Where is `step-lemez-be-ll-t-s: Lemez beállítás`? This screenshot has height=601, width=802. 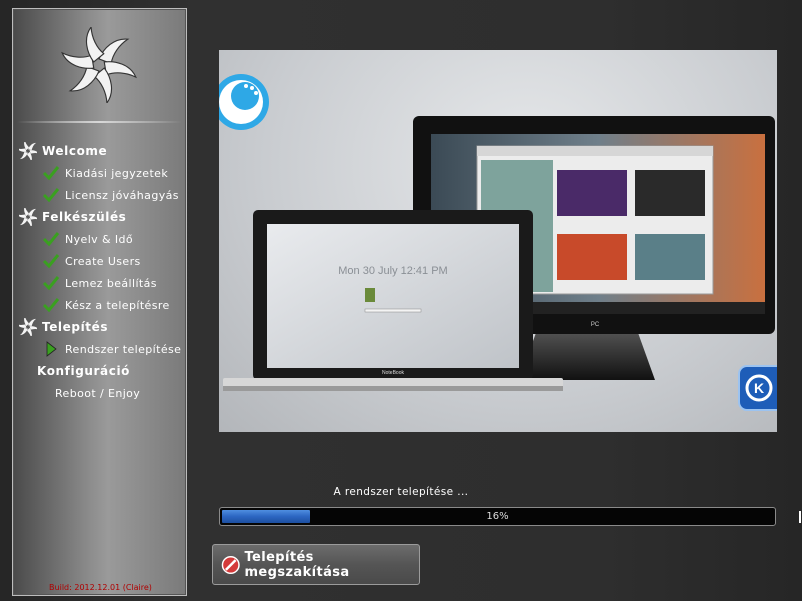 step-lemez-be-ll-t-s: Lemez beállítás is located at coordinates (99, 283).